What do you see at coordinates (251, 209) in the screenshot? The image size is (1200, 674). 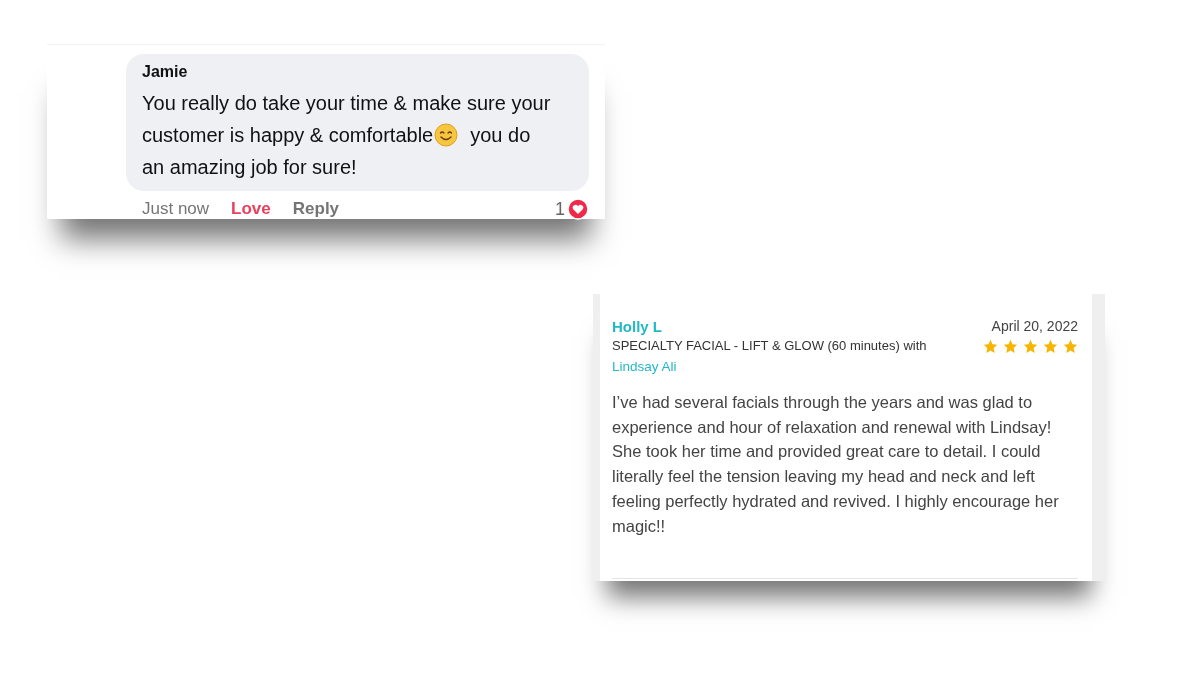 I see `love-button: Love` at bounding box center [251, 209].